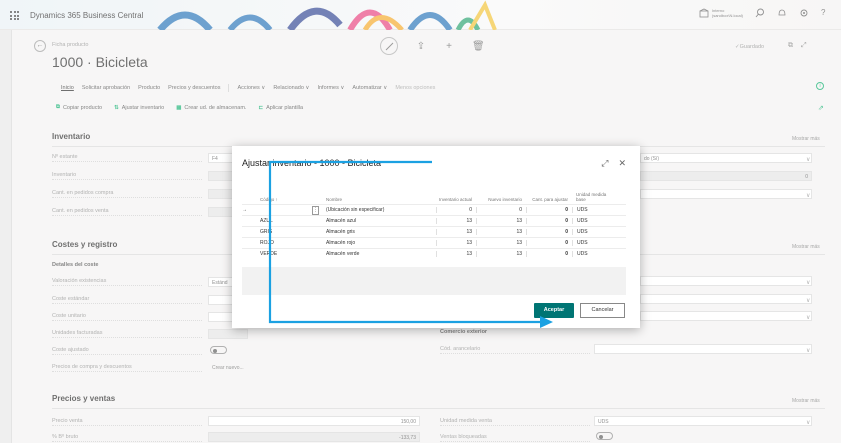 The height and width of the screenshot is (443, 841). What do you see at coordinates (343, 254) in the screenshot?
I see `cell-name: Almacén verde` at bounding box center [343, 254].